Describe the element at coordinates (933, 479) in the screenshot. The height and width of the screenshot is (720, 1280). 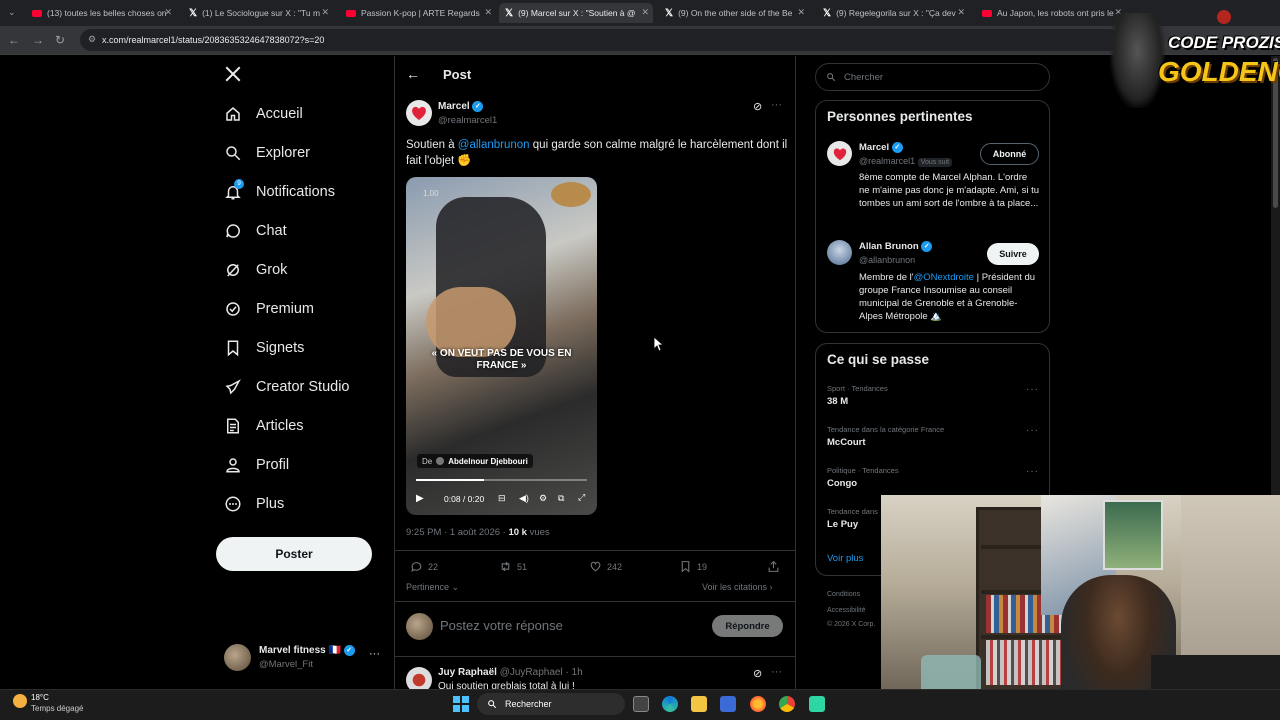
I see `trend-item: Politique · Tendances Congo ···` at that location.